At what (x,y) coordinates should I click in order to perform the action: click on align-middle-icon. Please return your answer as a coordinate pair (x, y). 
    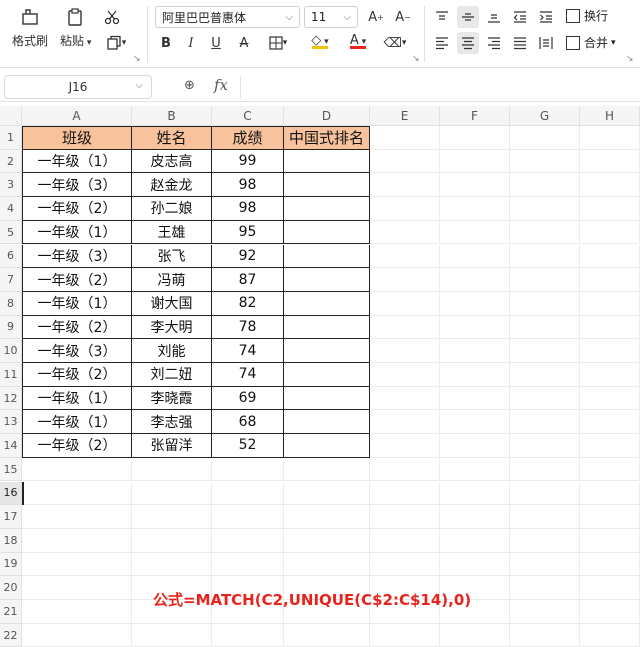
    Looking at the image, I should click on (468, 17).